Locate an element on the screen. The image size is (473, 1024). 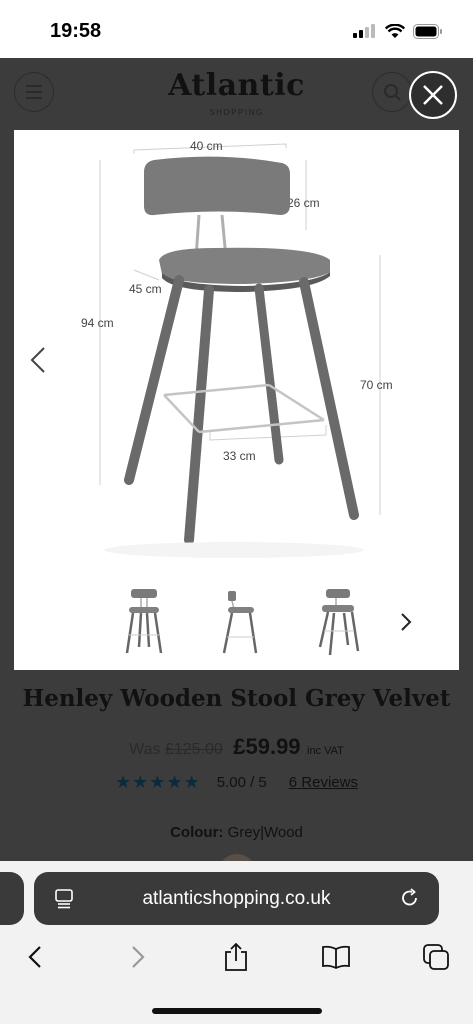
current-price: £59.99 is located at coordinates (267, 746).